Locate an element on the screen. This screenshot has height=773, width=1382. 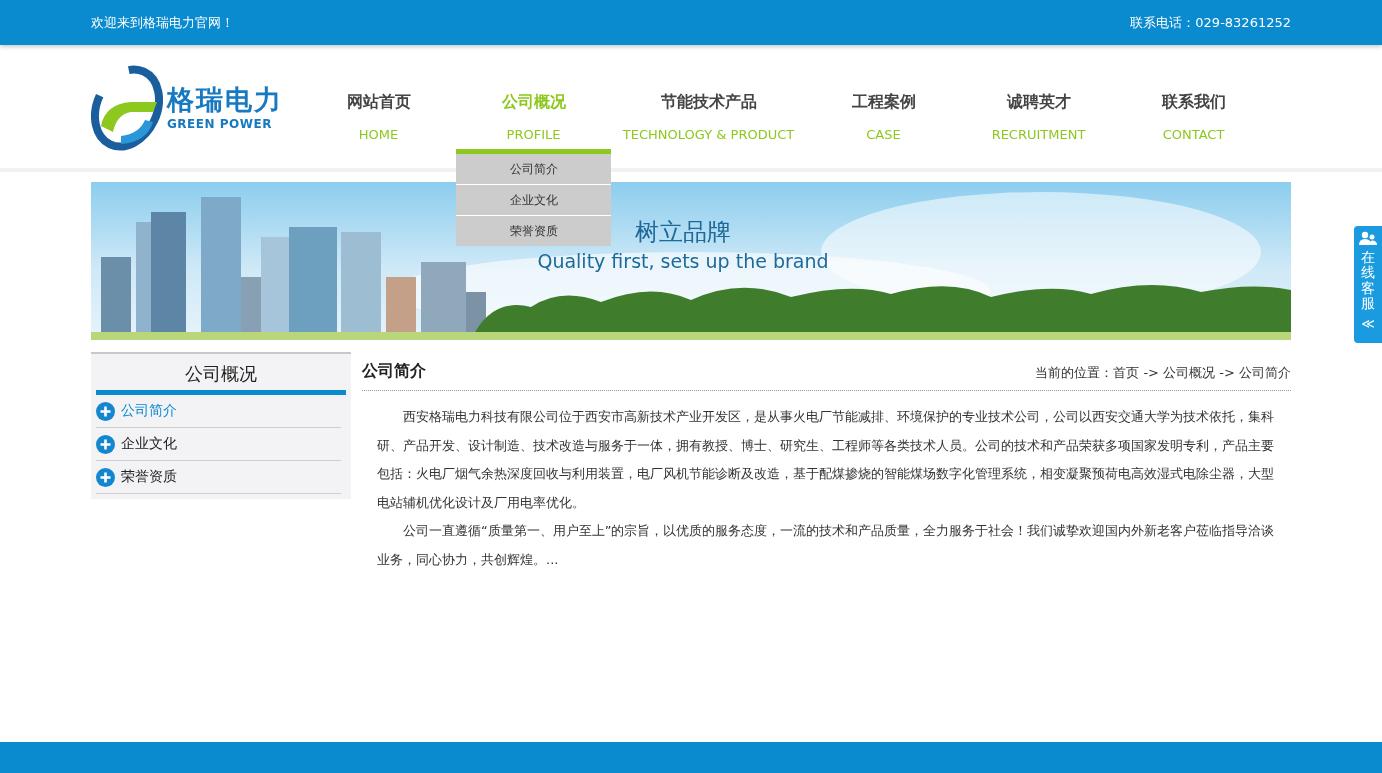
content-title: 公司简介 is located at coordinates (394, 371).